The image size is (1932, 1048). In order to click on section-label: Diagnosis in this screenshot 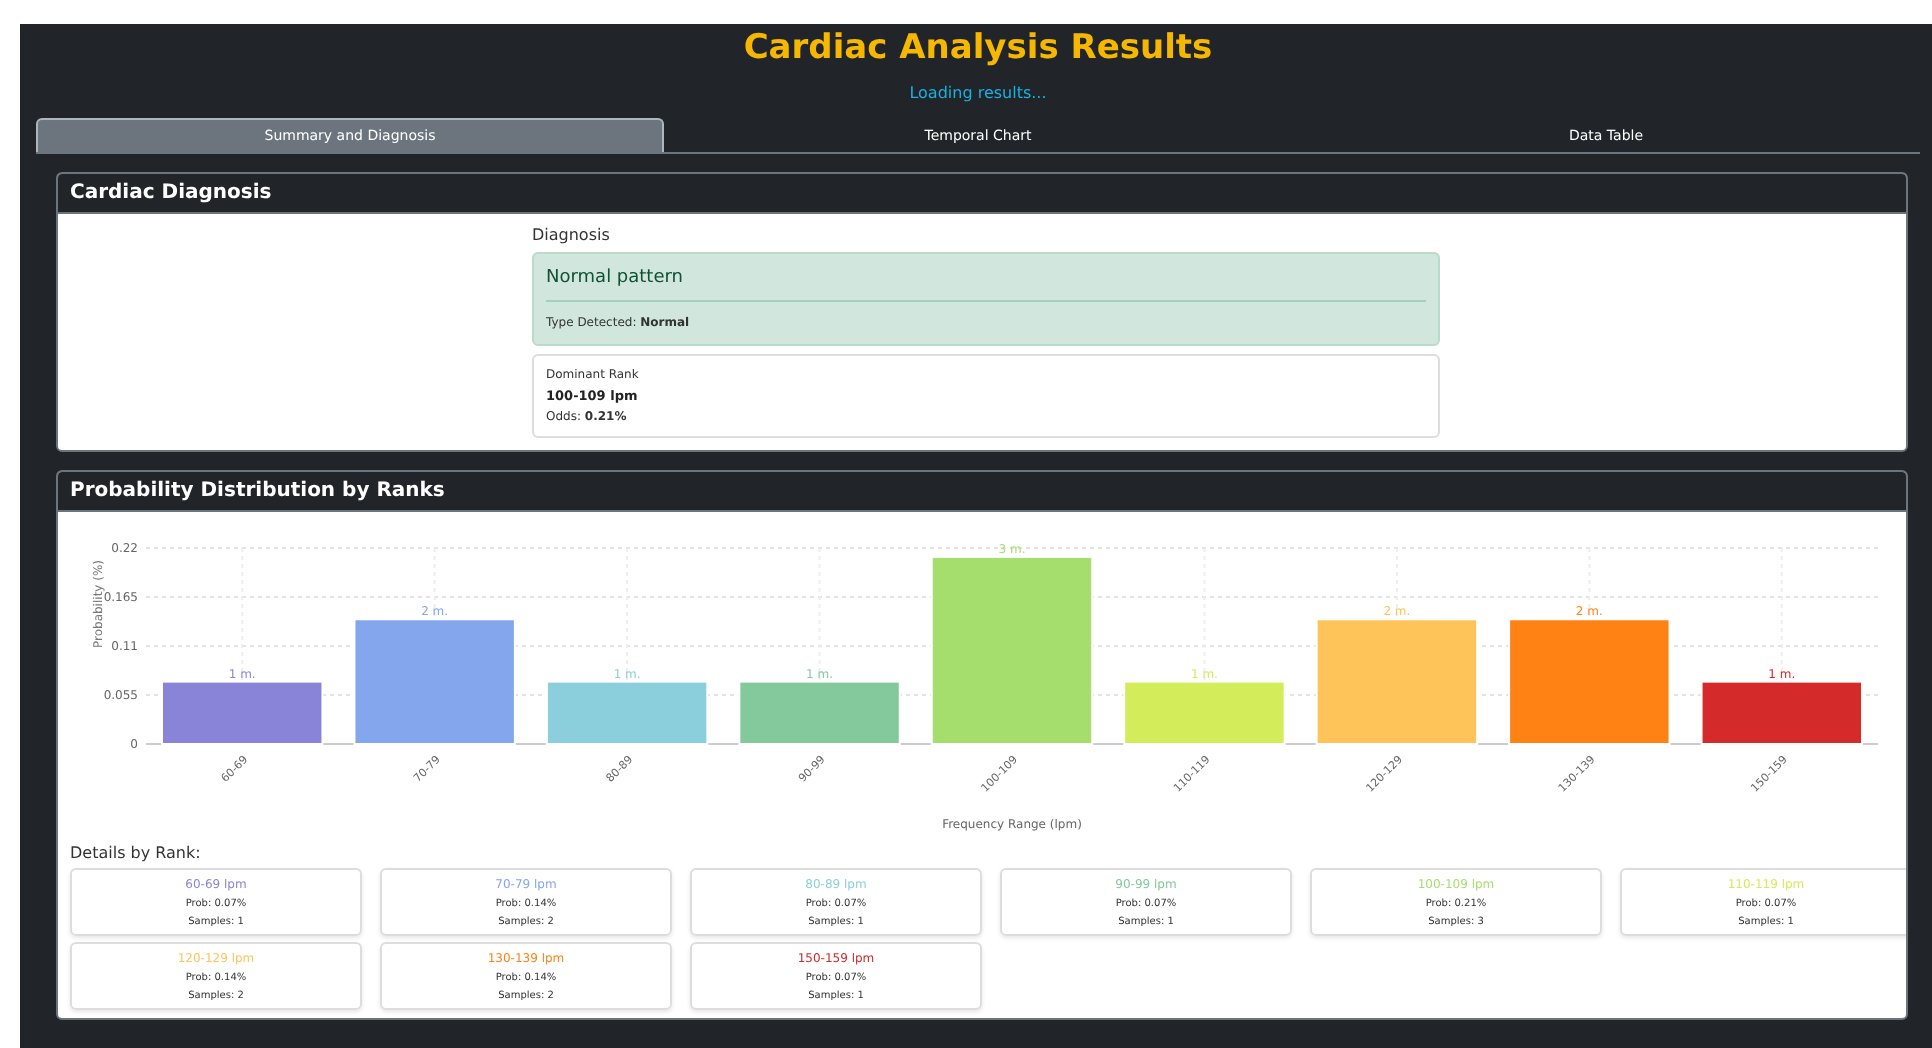, I will do `click(572, 235)`.